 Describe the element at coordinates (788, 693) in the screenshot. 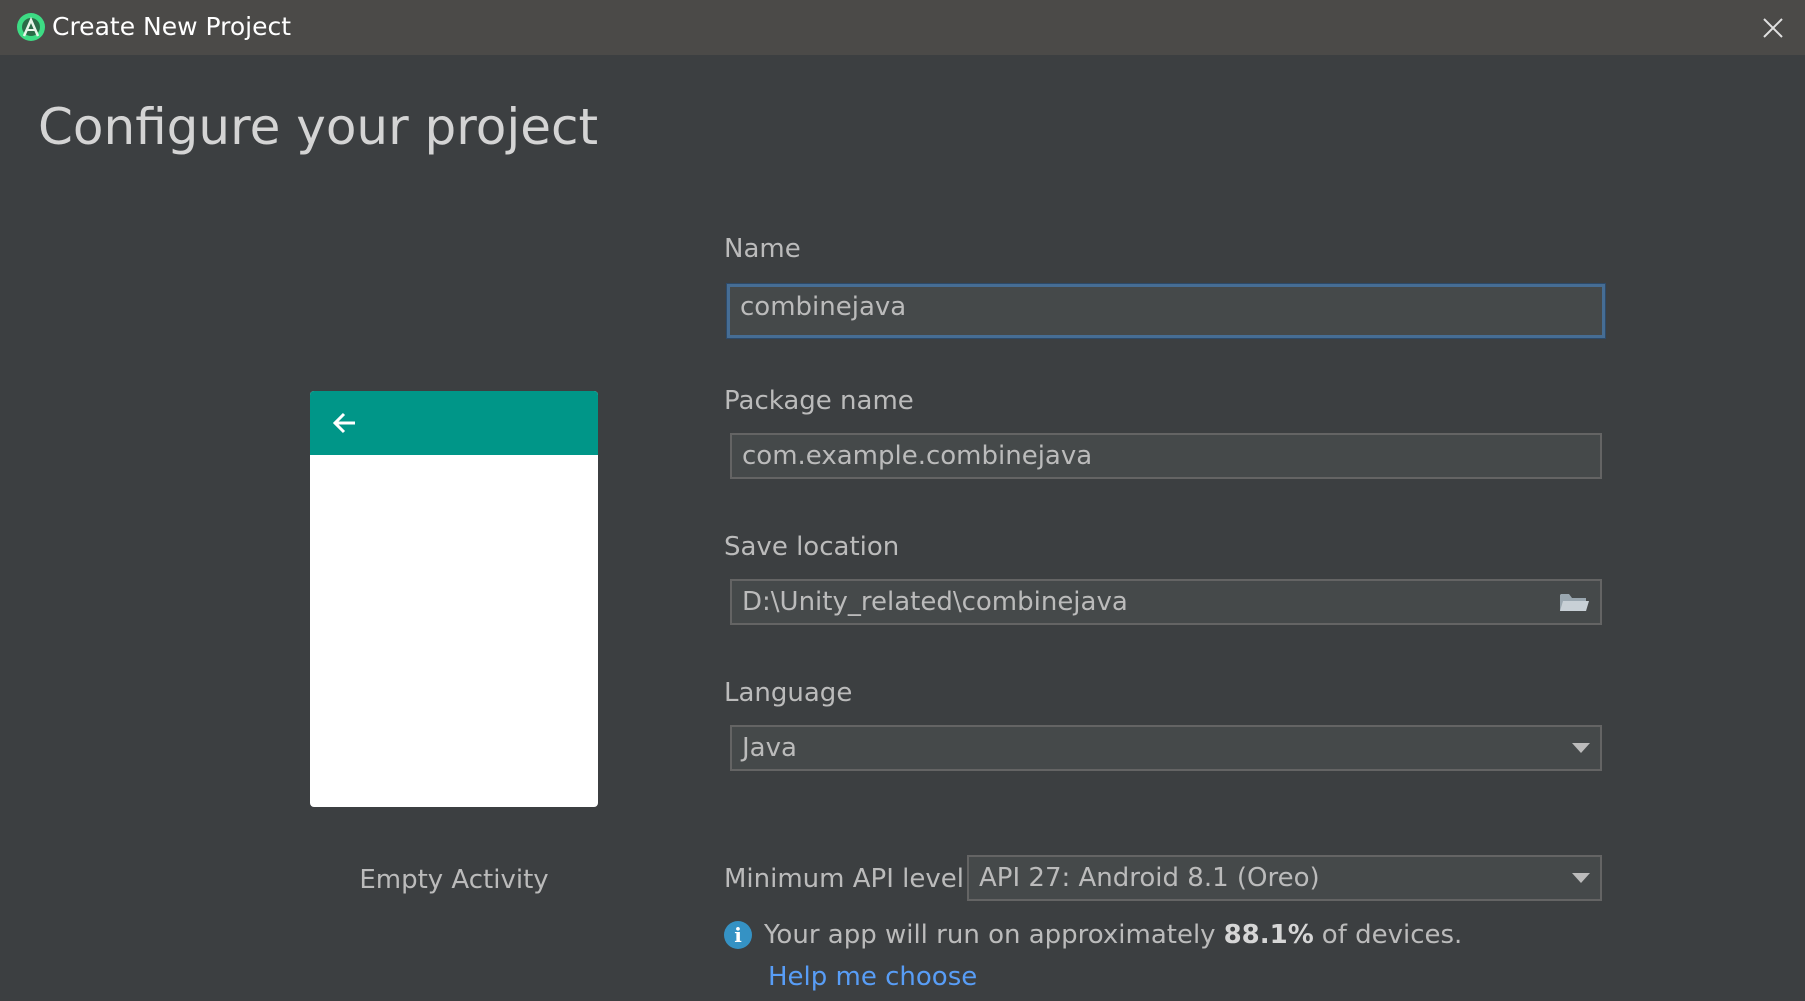

I see `language-label: Language` at that location.